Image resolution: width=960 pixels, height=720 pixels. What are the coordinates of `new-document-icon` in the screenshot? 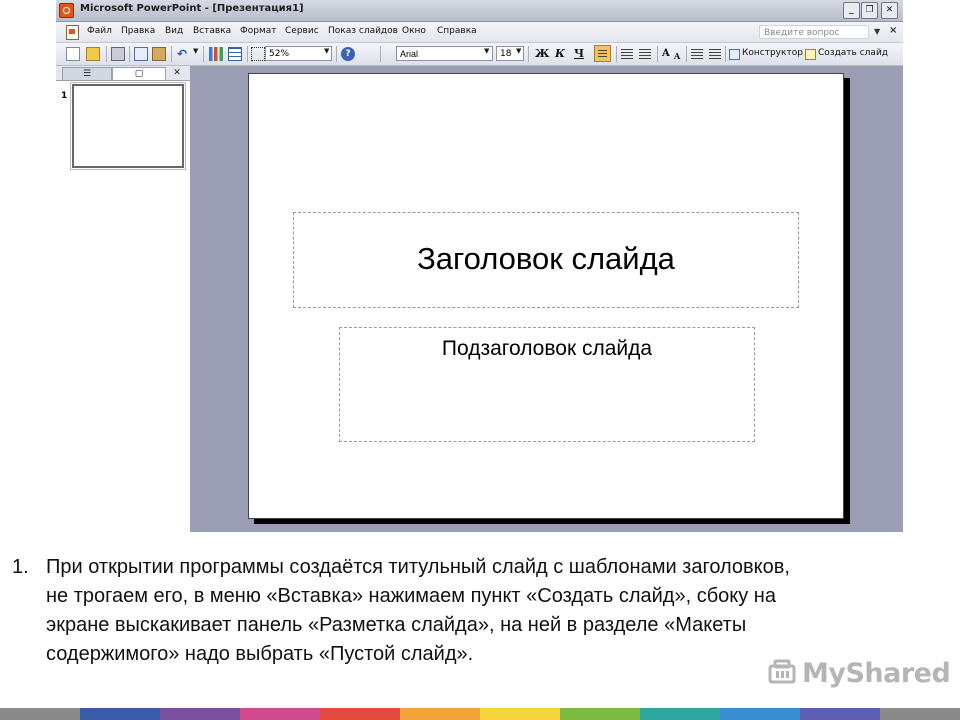 It's located at (73, 54).